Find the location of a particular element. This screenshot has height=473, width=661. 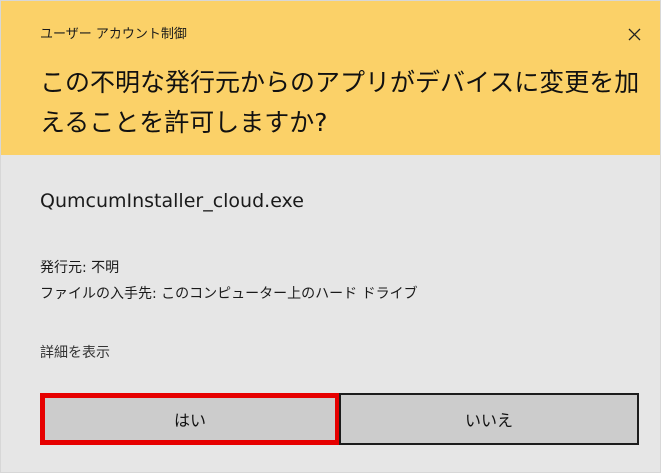

origin-line: ファイルの入手先: このコンピューター上のハード ドライブ is located at coordinates (229, 294).